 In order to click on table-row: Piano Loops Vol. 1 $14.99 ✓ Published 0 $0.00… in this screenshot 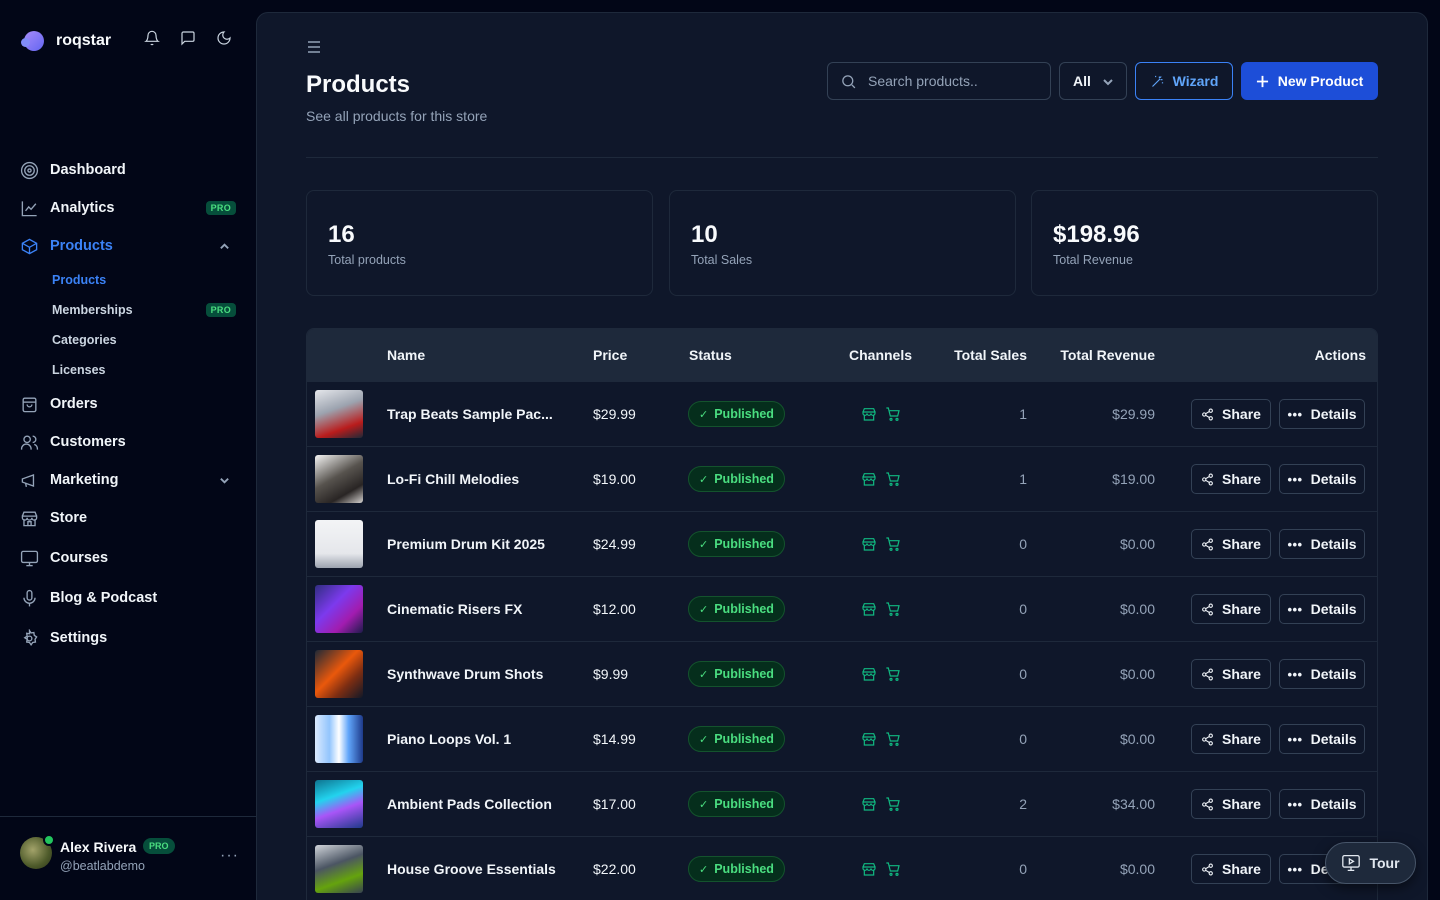, I will do `click(842, 738)`.